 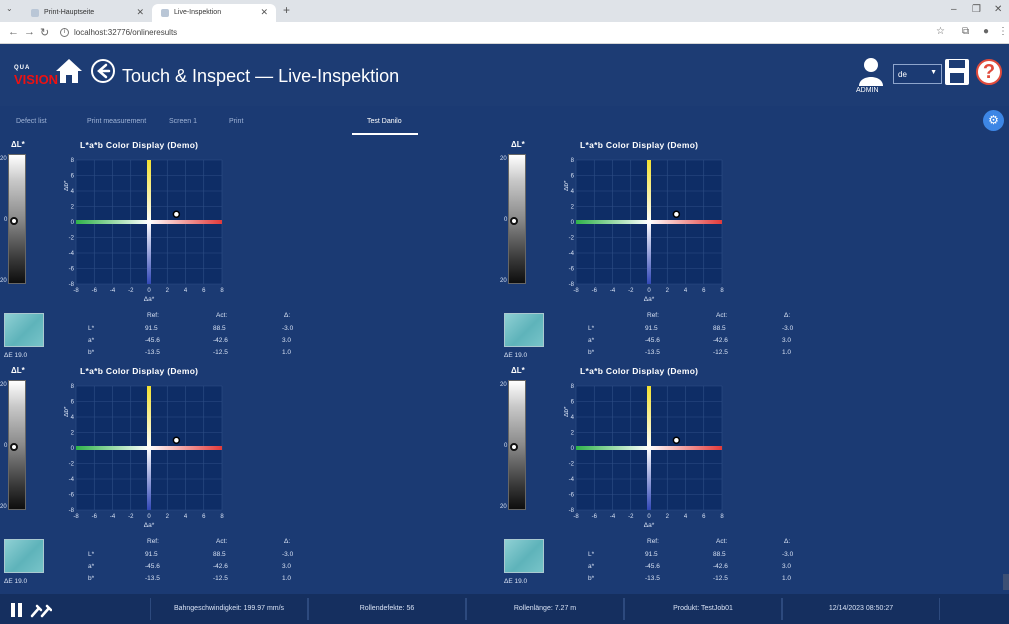 I want to click on reload-icon: ↻, so click(x=44, y=32).